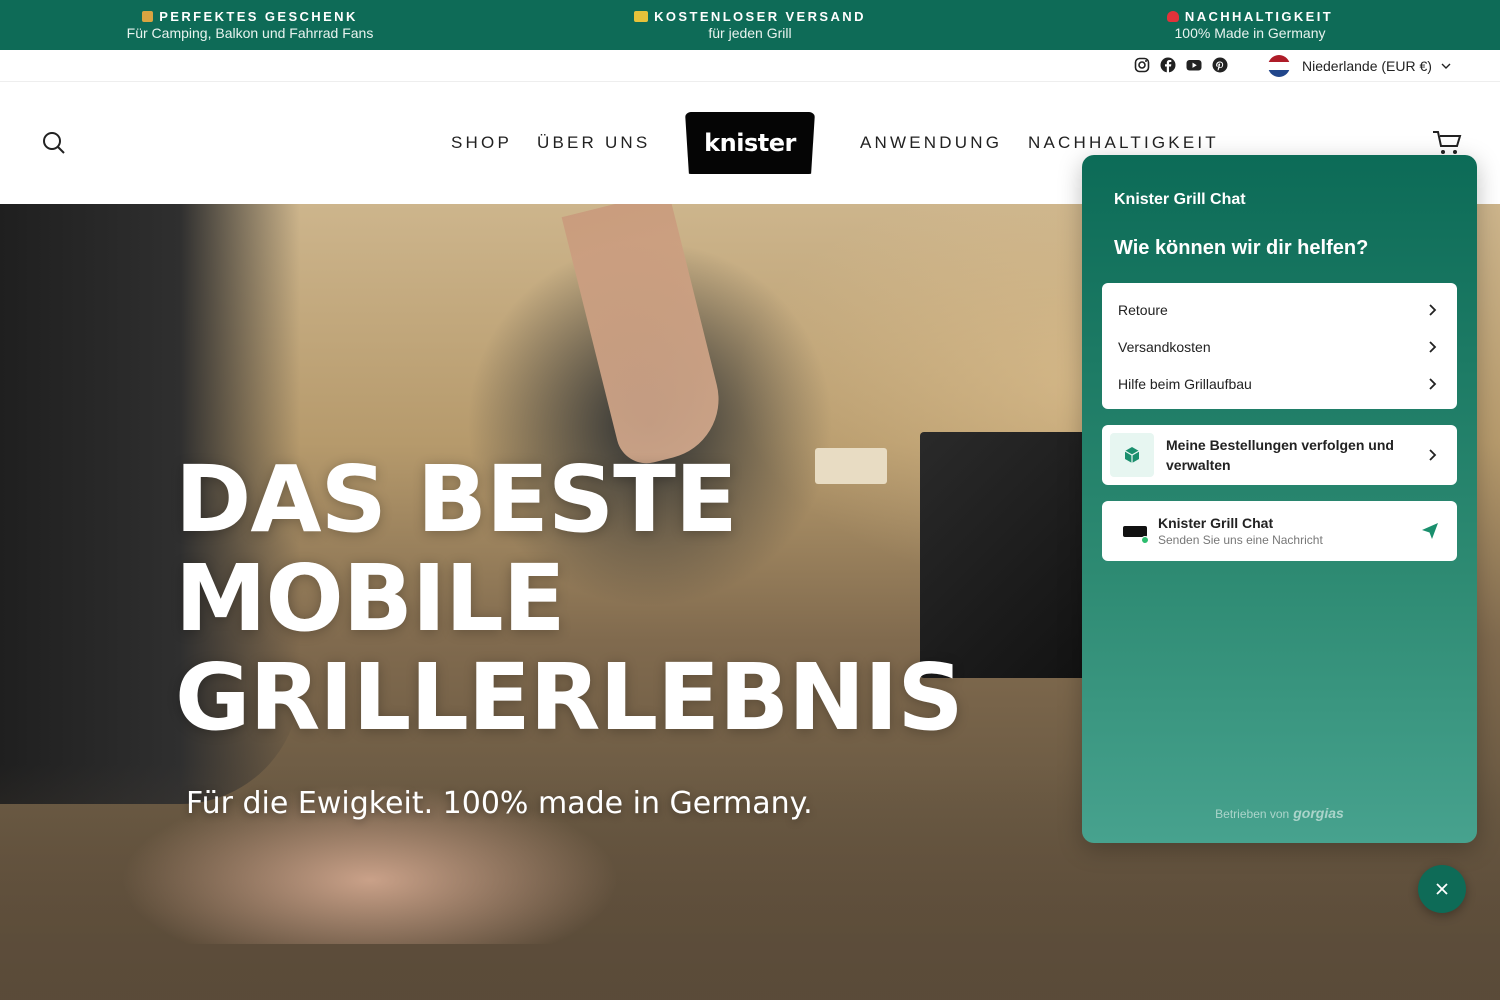  What do you see at coordinates (593, 143) in the screenshot?
I see `nav-about: ÜBER UNS` at bounding box center [593, 143].